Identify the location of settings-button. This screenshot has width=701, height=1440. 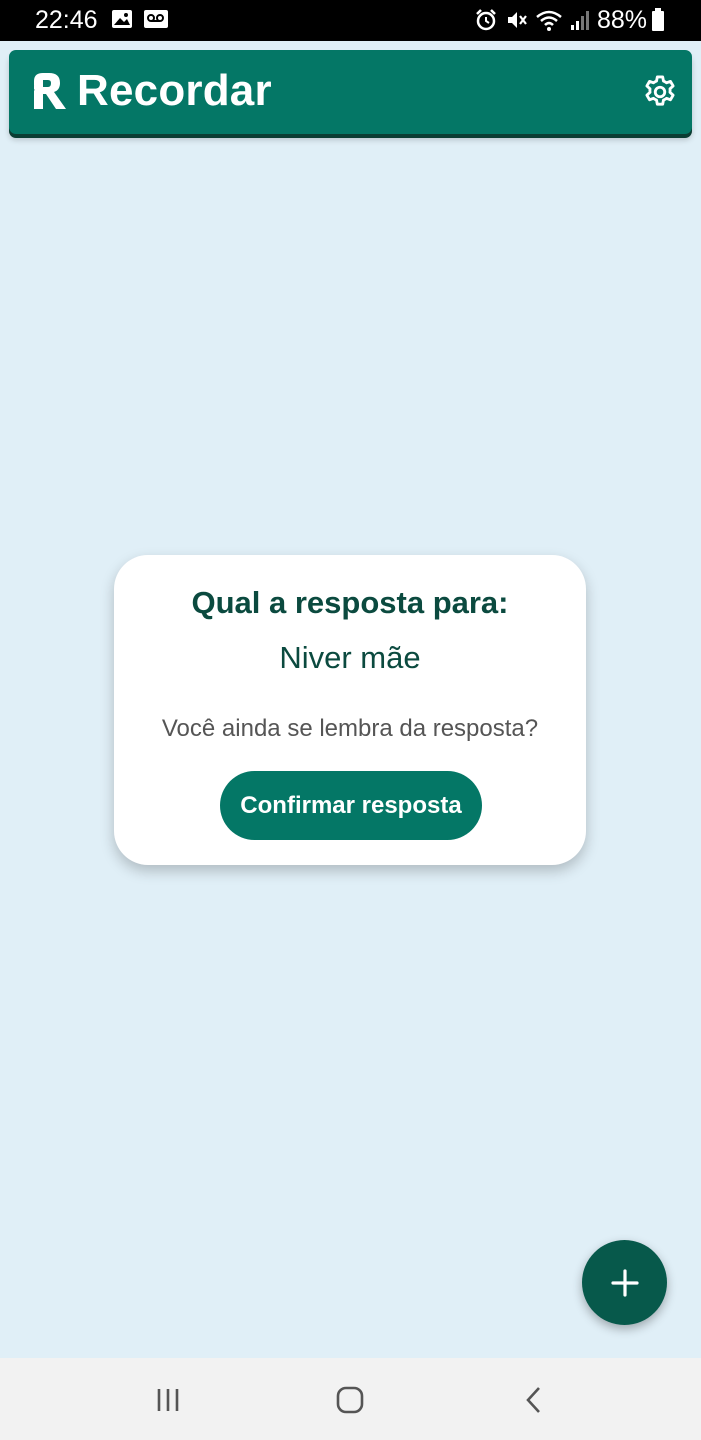
(660, 92).